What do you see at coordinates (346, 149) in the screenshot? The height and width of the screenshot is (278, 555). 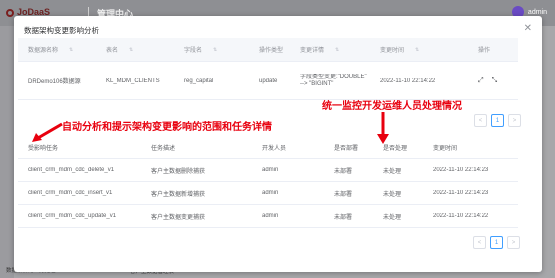 I see `column-header: 是否部署` at bounding box center [346, 149].